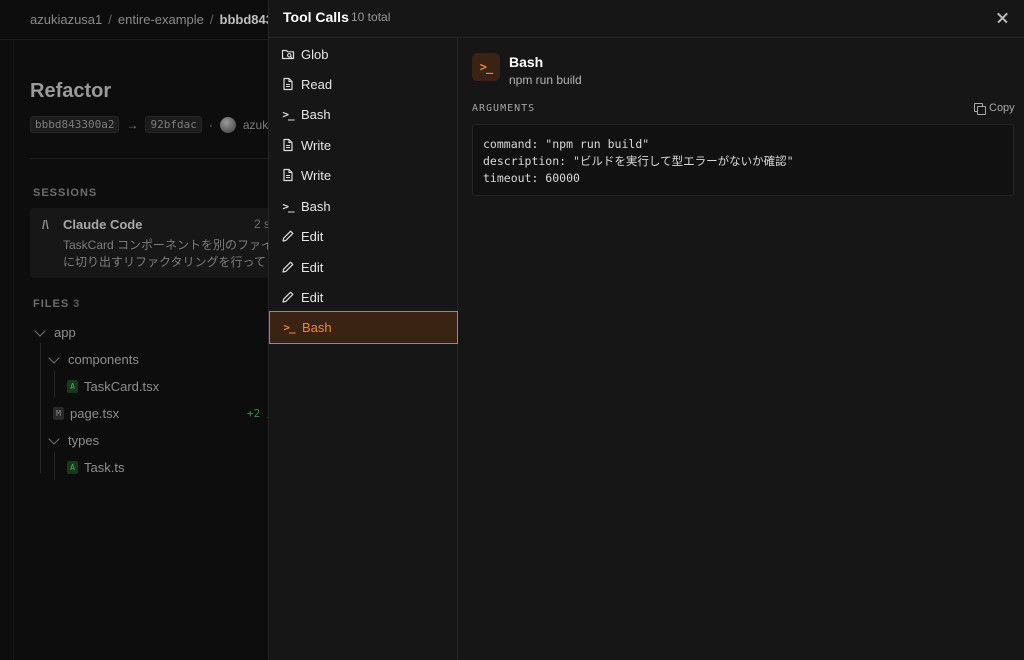 The image size is (1024, 660). Describe the element at coordinates (165, 254) in the screenshot. I see `session-description: TaskCard コンポーネントを別のファイ に切り出すリファクタリングを行って` at that location.